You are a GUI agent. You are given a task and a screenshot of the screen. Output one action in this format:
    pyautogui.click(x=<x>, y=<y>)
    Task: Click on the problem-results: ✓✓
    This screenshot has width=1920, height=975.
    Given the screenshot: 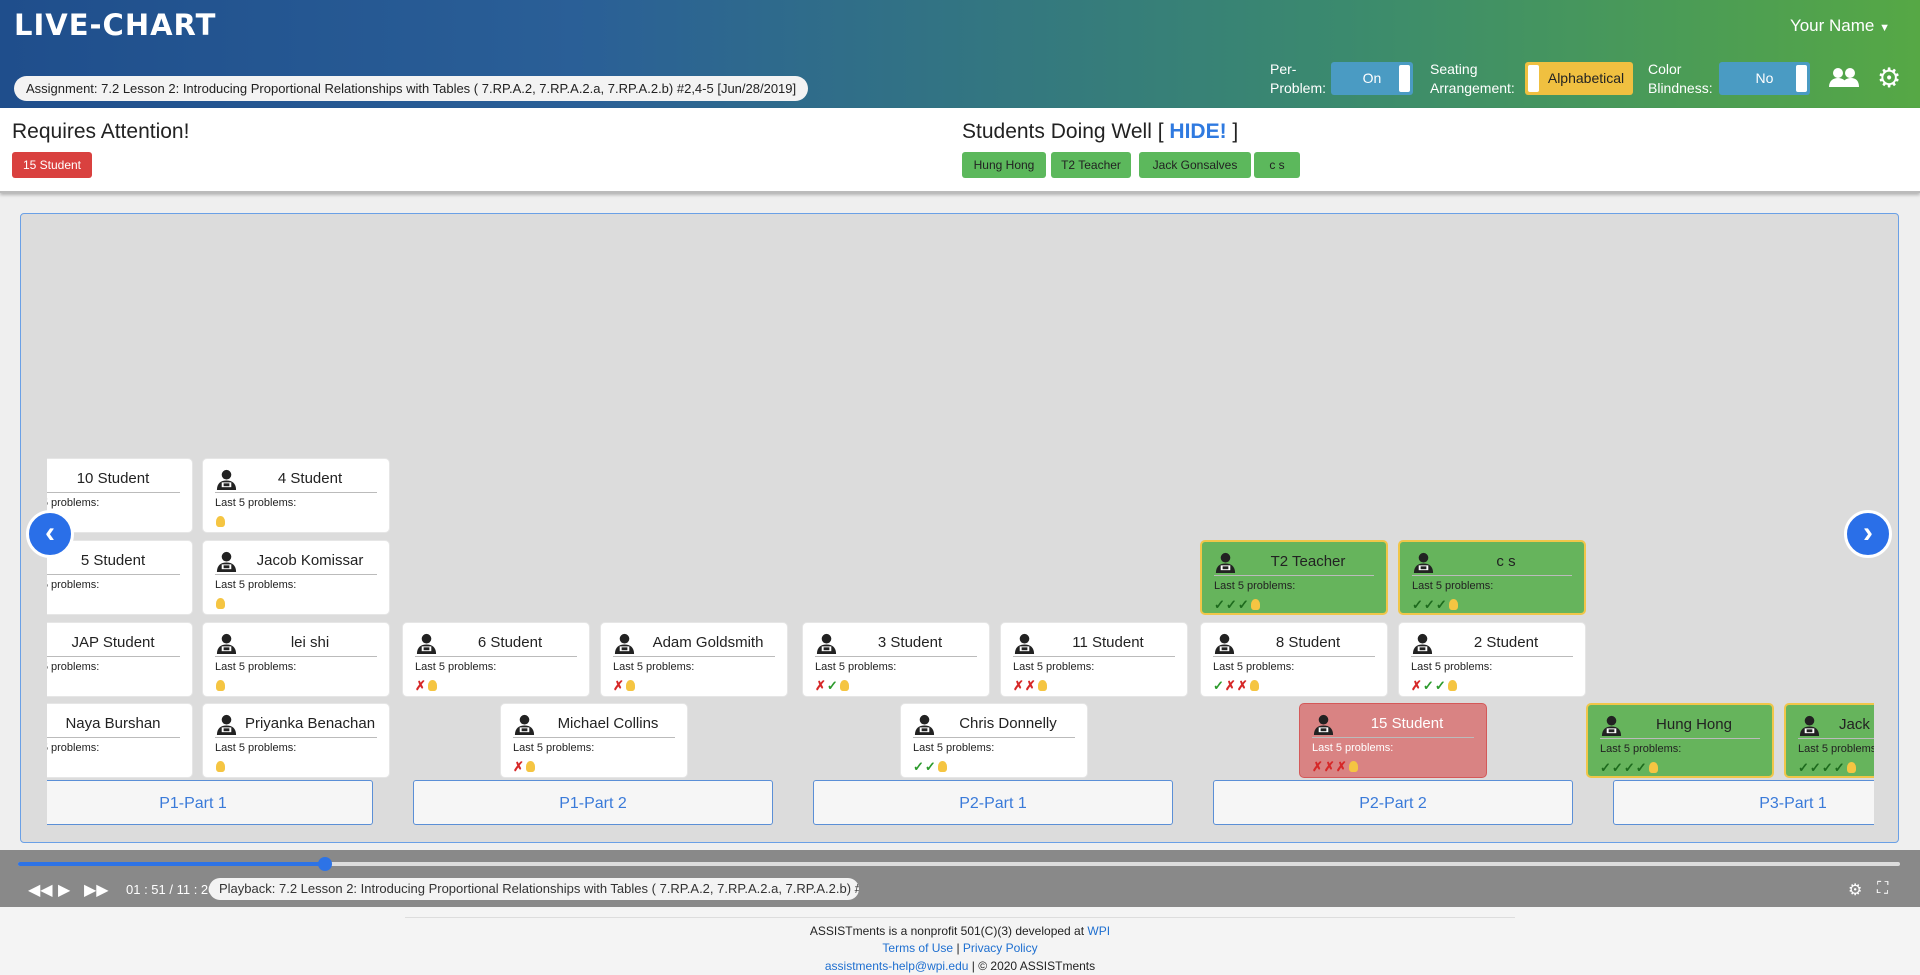 What is the action you would take?
    pyautogui.click(x=930, y=767)
    